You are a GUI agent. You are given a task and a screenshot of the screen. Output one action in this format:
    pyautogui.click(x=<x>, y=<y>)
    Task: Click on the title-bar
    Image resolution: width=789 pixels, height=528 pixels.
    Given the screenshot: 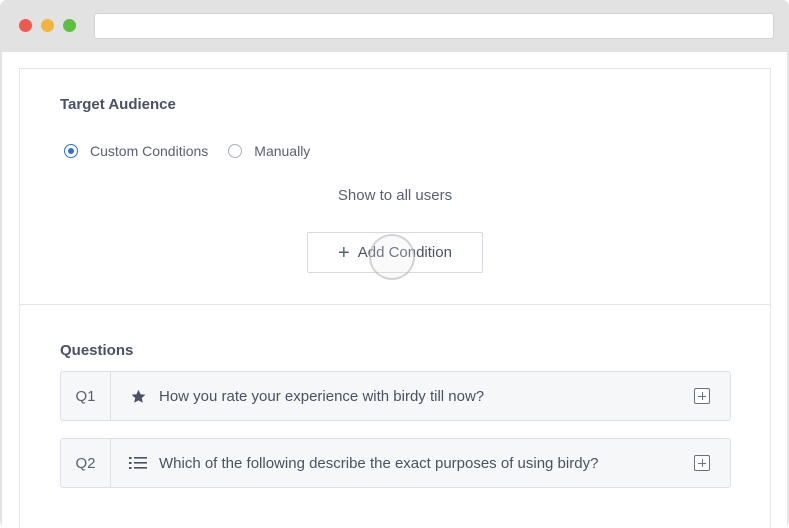 What is the action you would take?
    pyautogui.click(x=394, y=26)
    